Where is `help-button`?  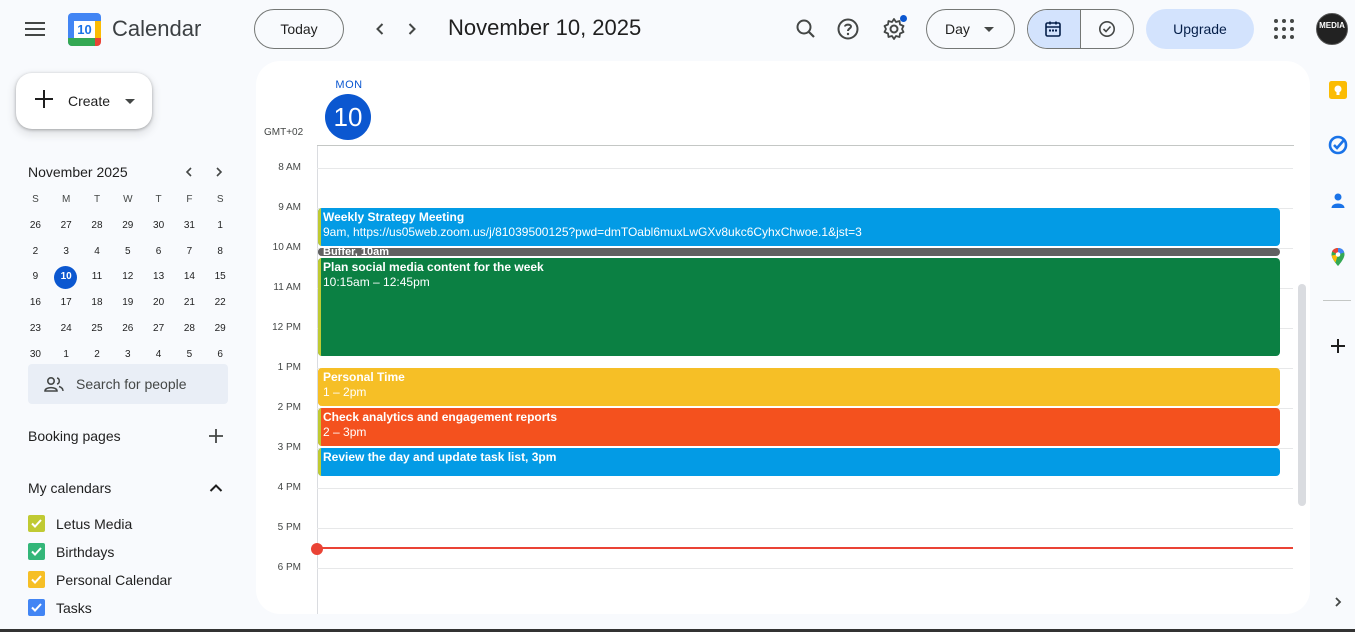
help-button is located at coordinates (848, 29).